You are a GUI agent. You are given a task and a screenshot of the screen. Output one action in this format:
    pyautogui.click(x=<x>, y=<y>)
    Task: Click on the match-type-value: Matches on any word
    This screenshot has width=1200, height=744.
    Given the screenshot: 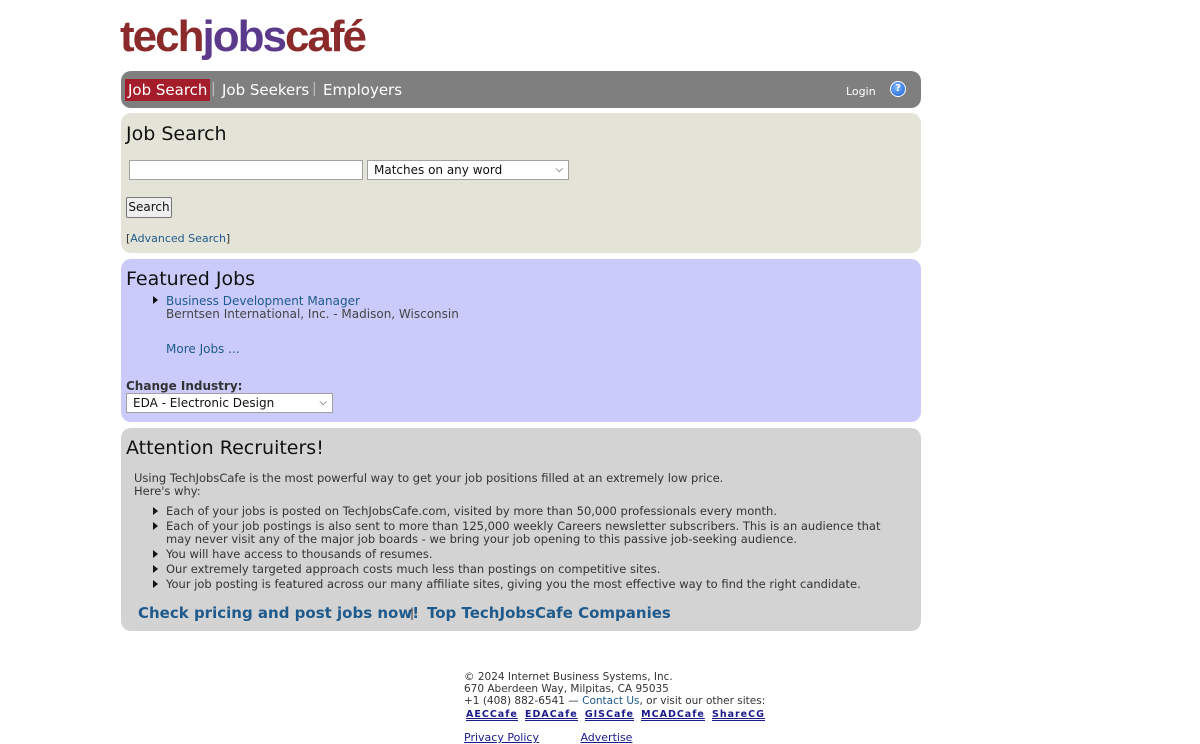 What is the action you would take?
    pyautogui.click(x=438, y=170)
    